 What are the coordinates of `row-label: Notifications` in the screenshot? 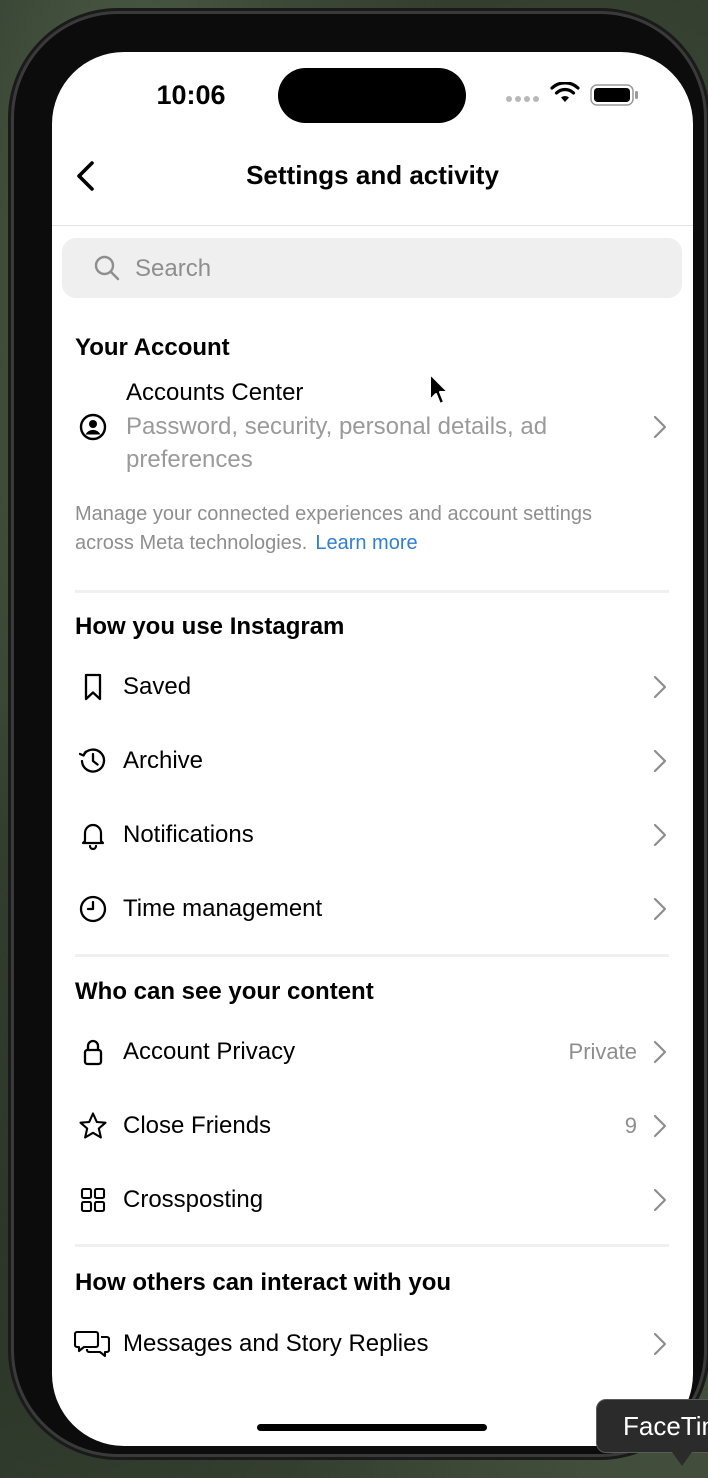 It's located at (188, 834).